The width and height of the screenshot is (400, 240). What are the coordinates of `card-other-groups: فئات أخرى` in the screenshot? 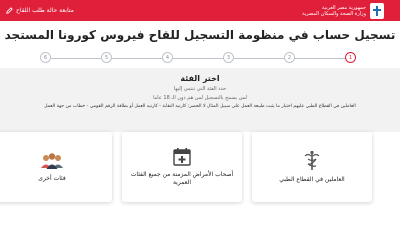 It's located at (56, 167).